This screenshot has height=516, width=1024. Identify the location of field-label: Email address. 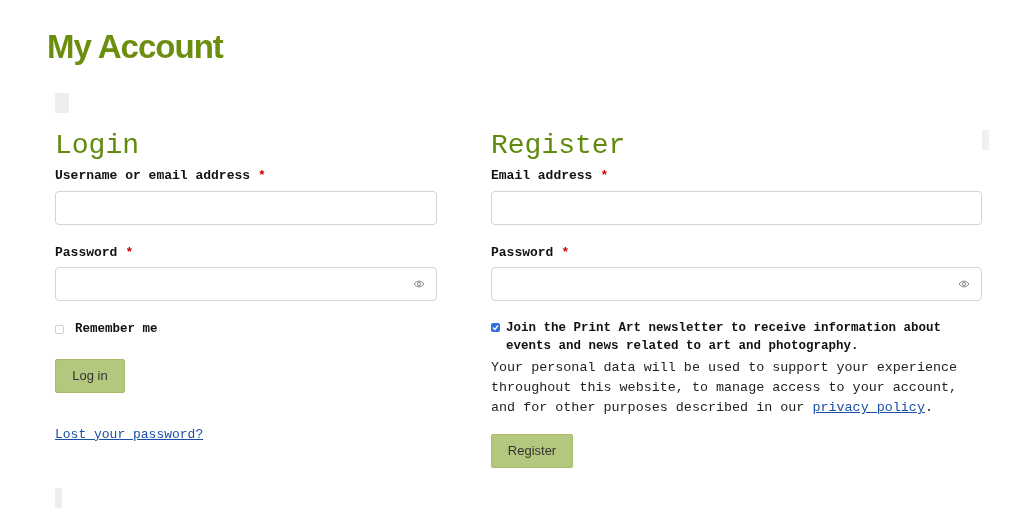
(542, 176).